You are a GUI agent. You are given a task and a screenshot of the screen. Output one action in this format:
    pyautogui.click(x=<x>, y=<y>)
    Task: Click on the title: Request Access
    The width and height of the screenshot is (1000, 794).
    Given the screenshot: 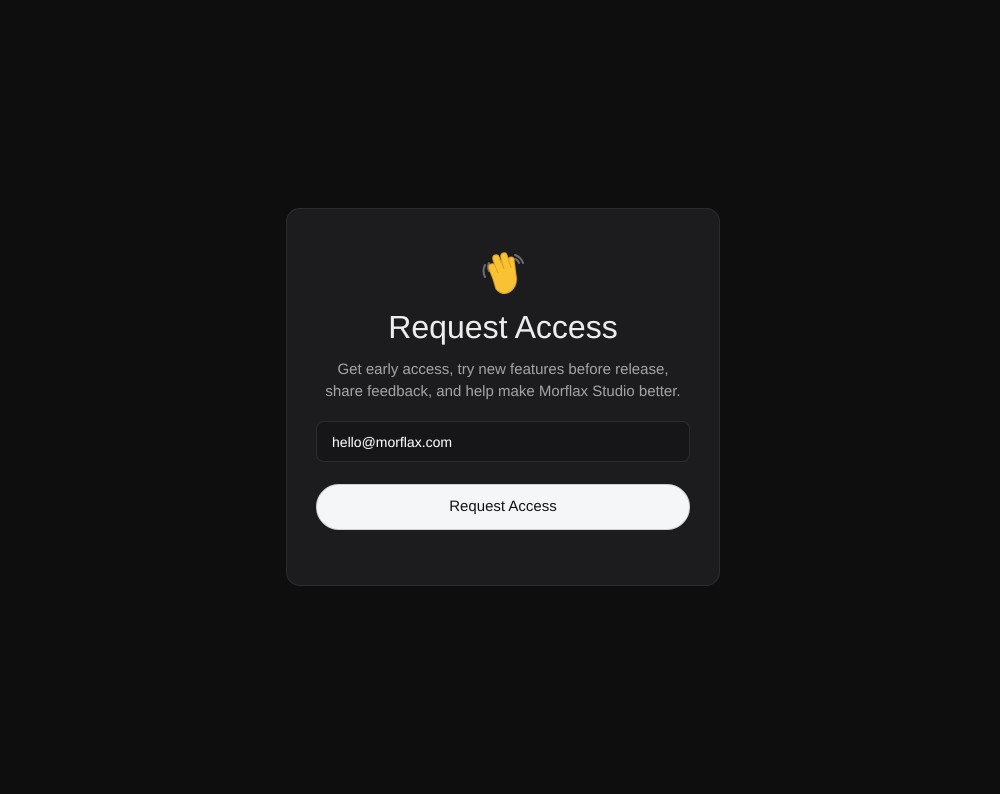 What is the action you would take?
    pyautogui.click(x=503, y=327)
    